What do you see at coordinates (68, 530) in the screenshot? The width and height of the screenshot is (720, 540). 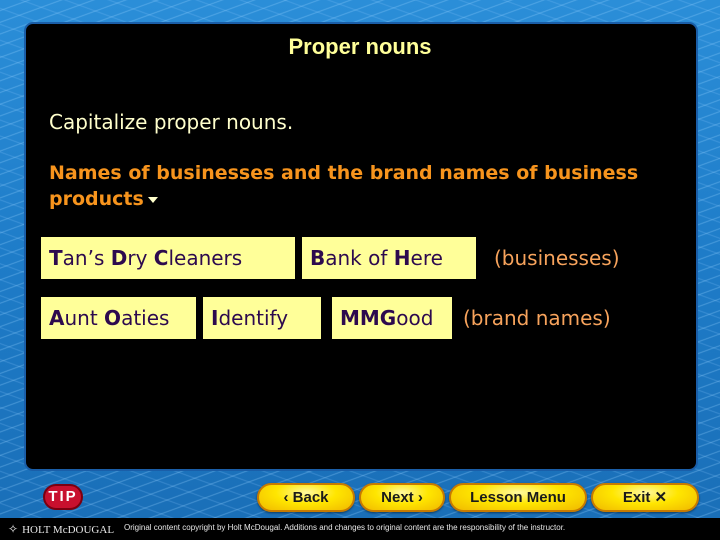 I see `logo-text: HOLT McDOUGAL` at bounding box center [68, 530].